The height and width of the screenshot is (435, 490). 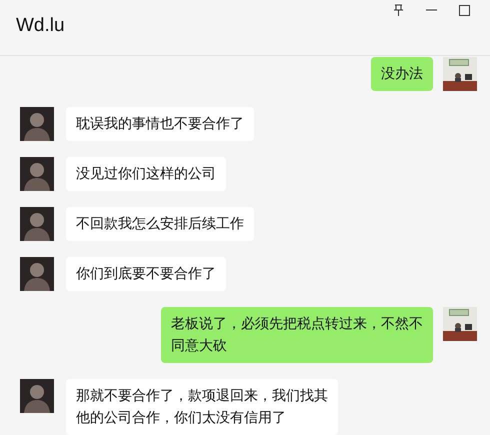 What do you see at coordinates (431, 10) in the screenshot?
I see `minimize-icon` at bounding box center [431, 10].